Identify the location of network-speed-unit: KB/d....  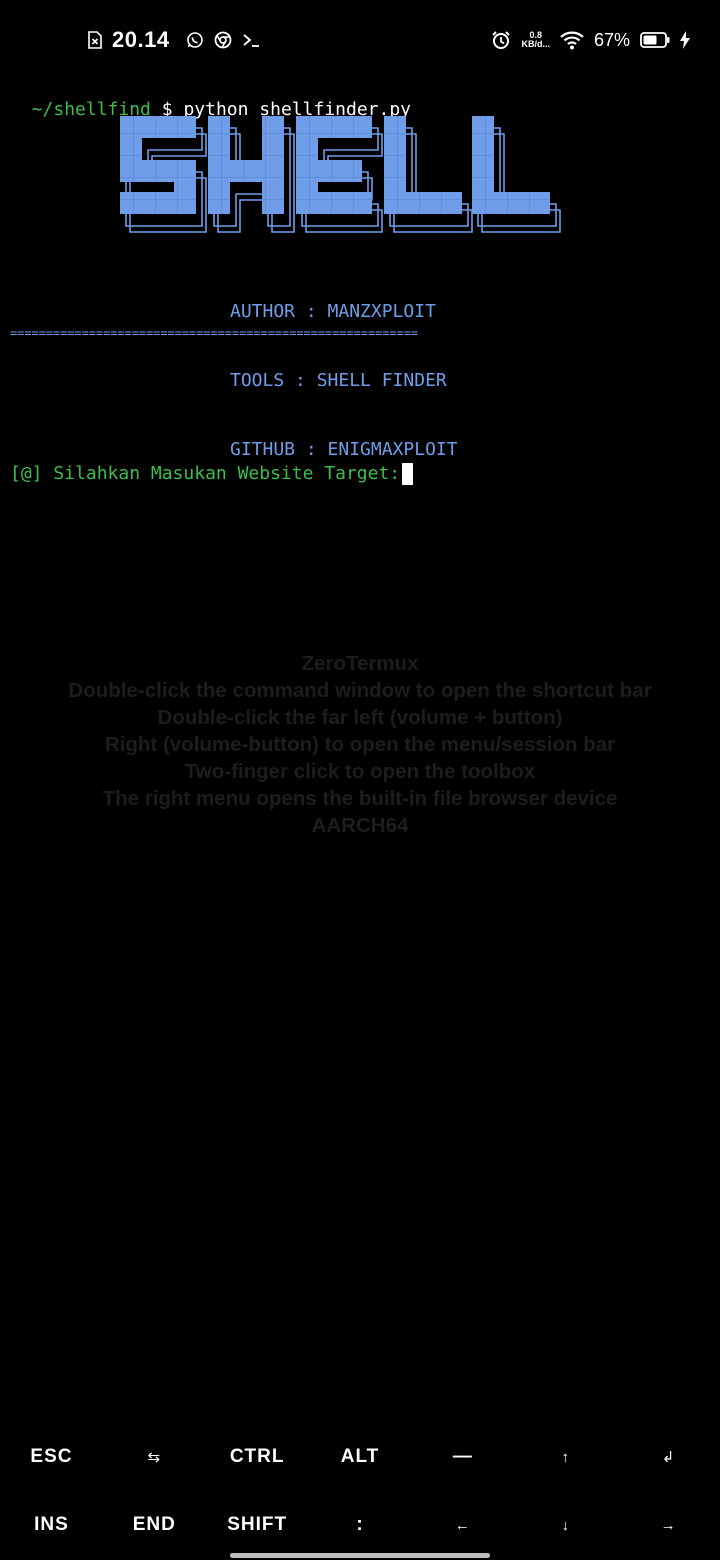
(535, 44).